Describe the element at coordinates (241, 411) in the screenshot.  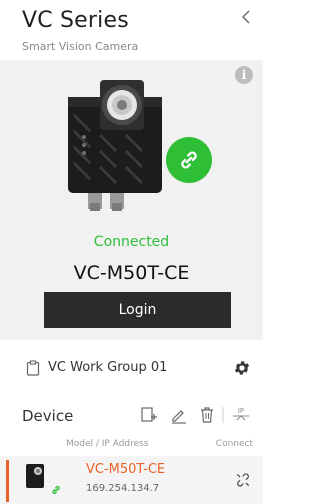
I see `ip-config-label: IP` at that location.